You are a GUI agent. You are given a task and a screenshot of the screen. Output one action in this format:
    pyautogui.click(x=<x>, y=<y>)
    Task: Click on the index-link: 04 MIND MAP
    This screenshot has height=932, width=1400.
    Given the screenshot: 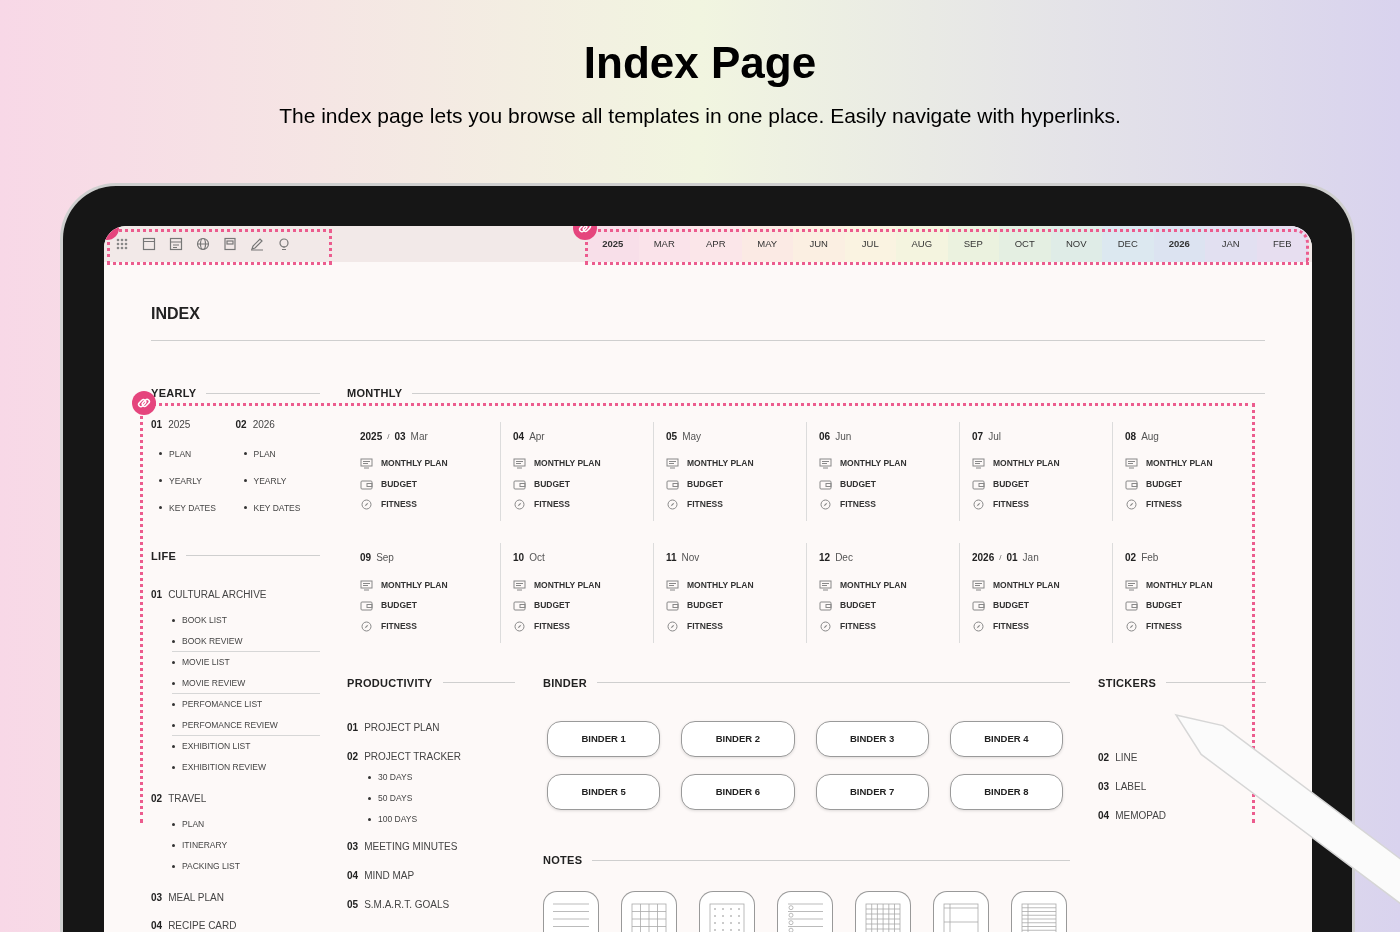 What is the action you would take?
    pyautogui.click(x=381, y=876)
    